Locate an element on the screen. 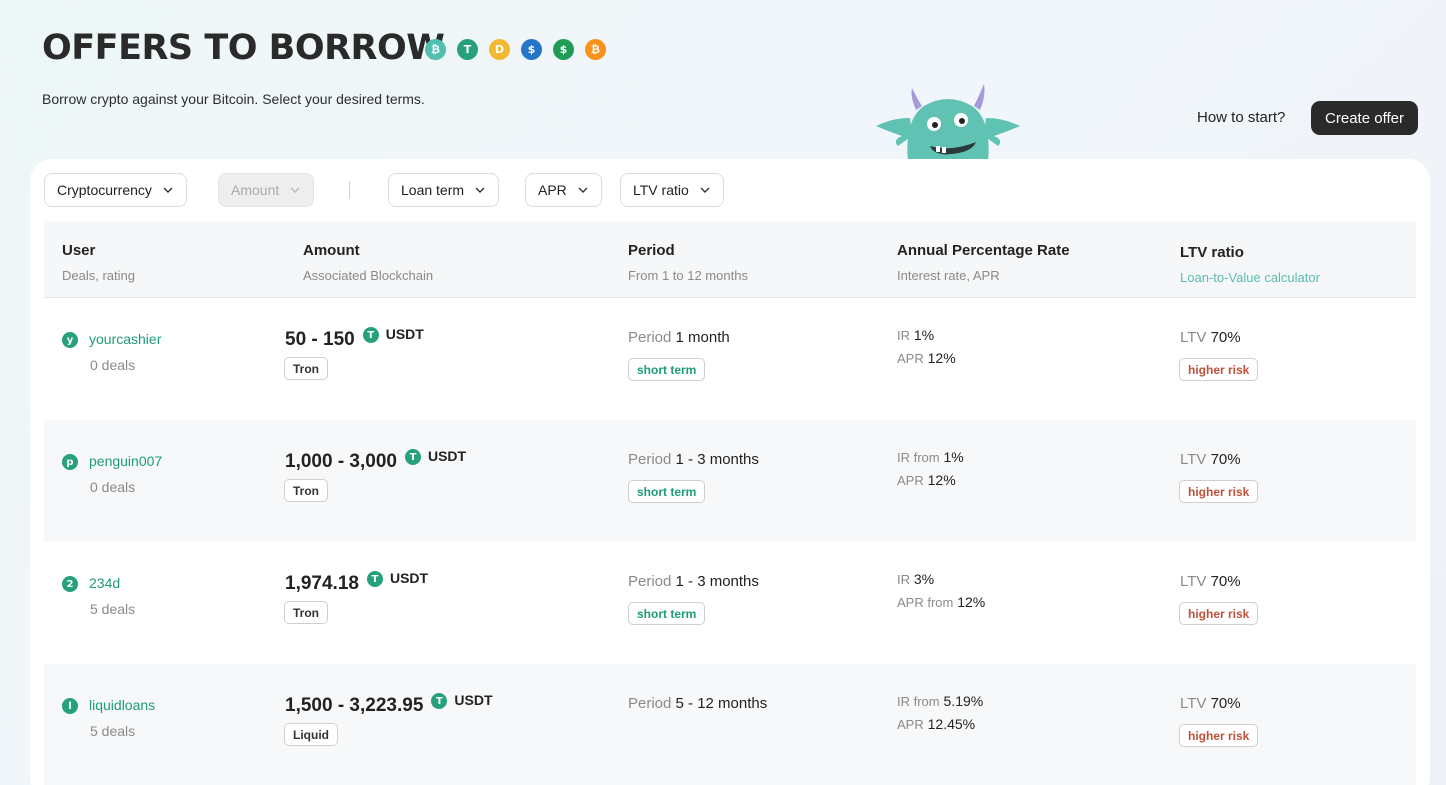  amount-value: 50 - 150 is located at coordinates (320, 339).